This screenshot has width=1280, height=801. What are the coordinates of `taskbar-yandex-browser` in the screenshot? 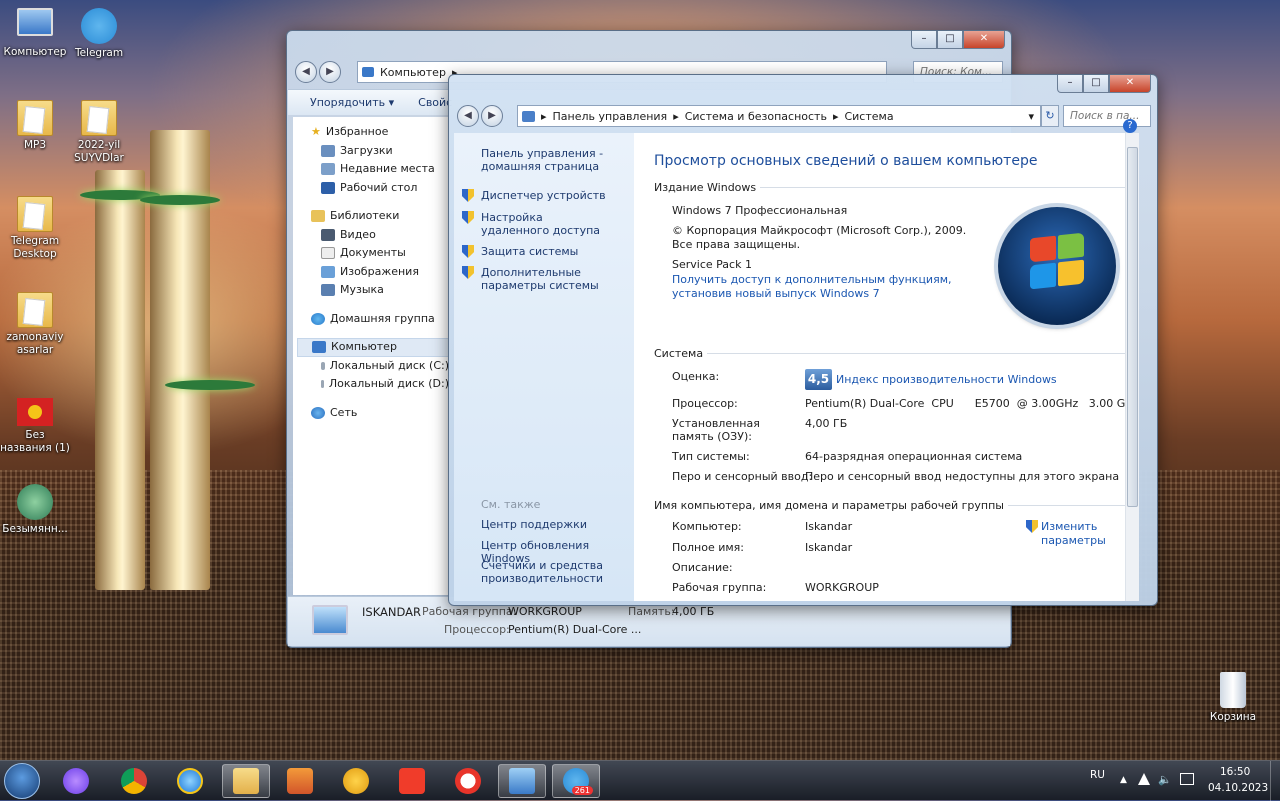 It's located at (468, 781).